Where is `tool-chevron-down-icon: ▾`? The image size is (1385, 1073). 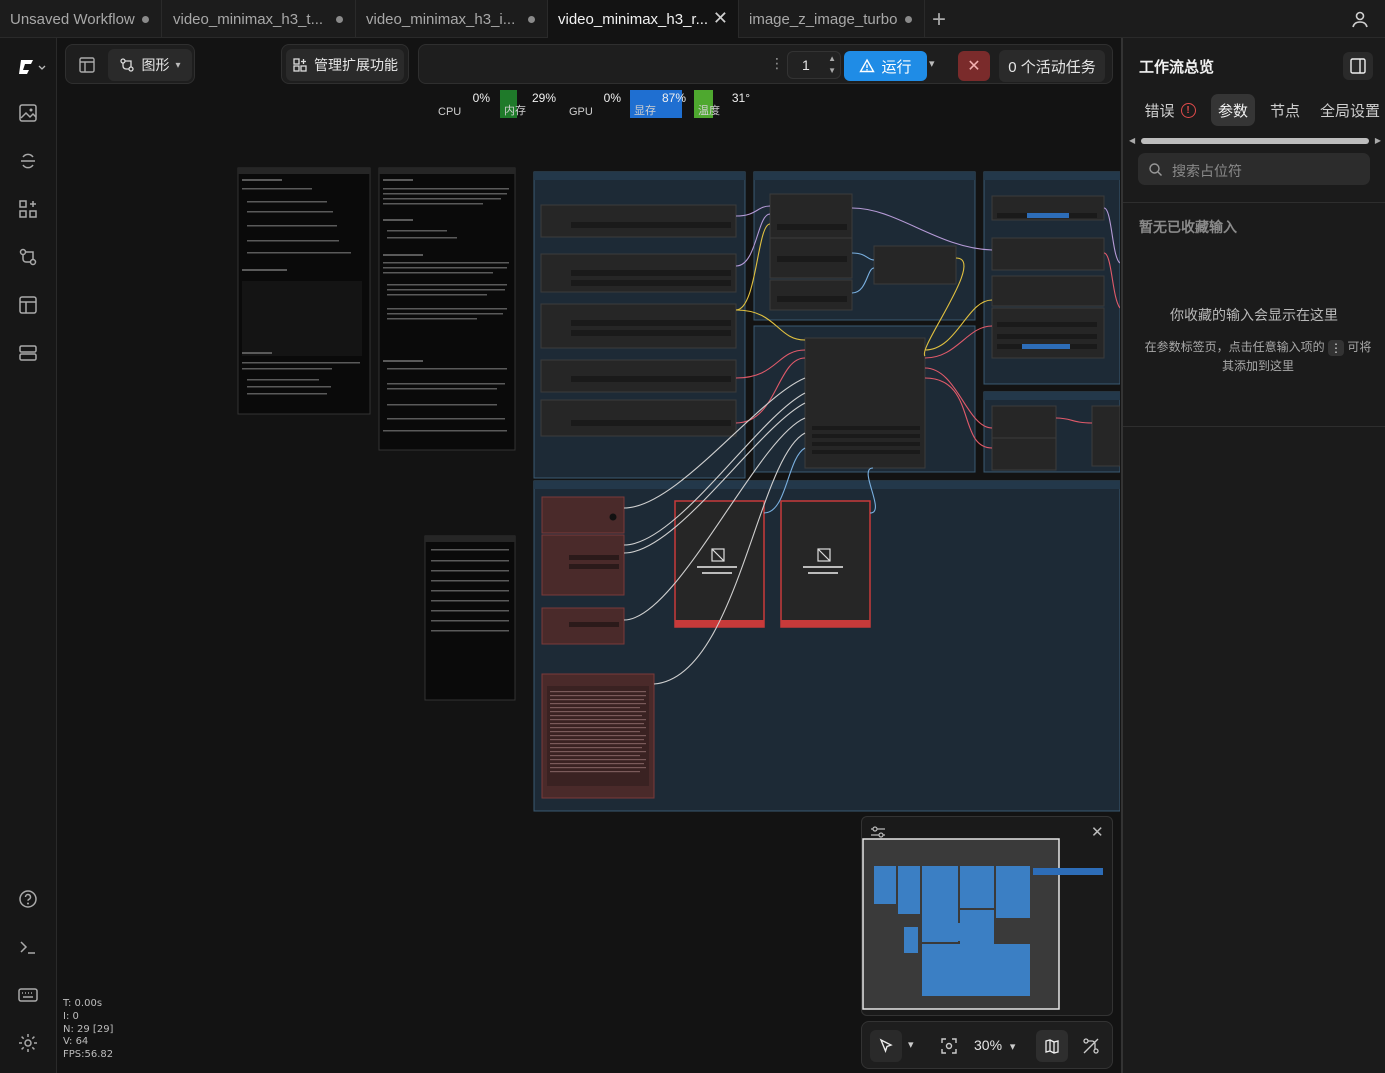
tool-chevron-down-icon: ▾ is located at coordinates (911, 1044).